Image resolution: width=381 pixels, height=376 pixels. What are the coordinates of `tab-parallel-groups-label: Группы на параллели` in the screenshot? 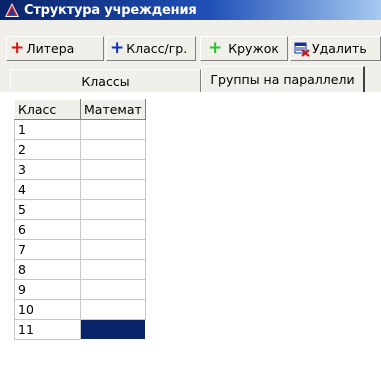 It's located at (282, 79).